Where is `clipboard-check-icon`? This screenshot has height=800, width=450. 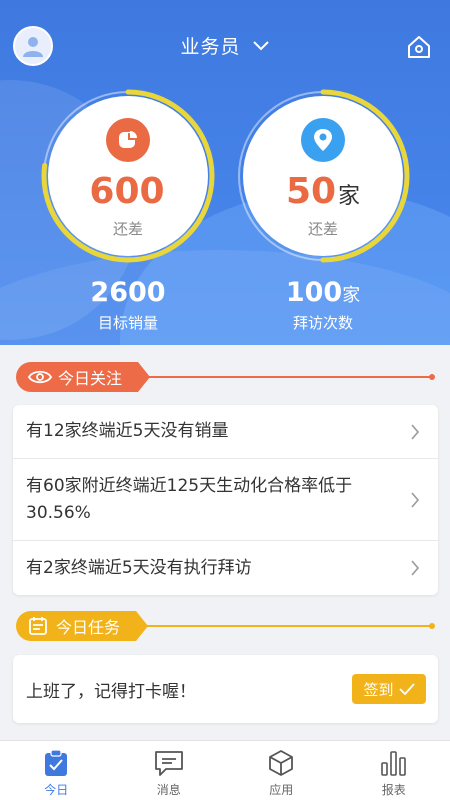 clipboard-check-icon is located at coordinates (56, 762).